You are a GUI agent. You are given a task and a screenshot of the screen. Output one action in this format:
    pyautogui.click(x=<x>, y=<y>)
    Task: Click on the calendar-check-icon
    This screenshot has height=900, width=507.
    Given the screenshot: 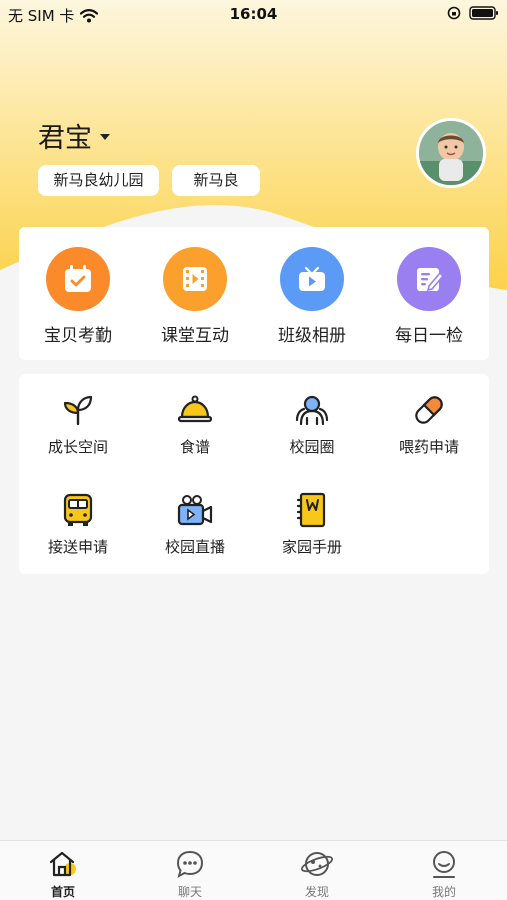 What is the action you would take?
    pyautogui.click(x=78, y=279)
    